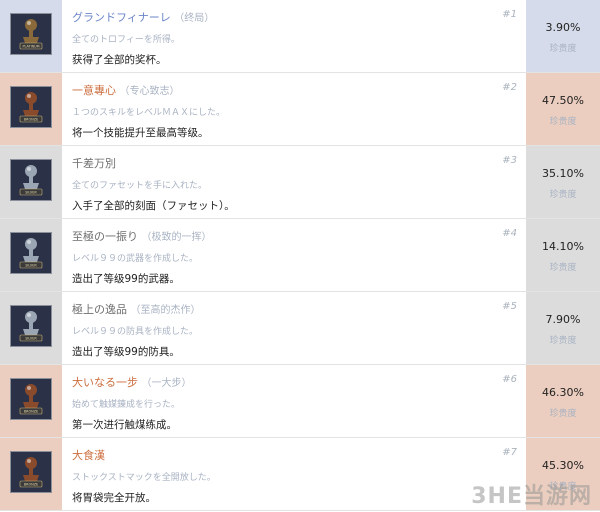 Image resolution: width=600 pixels, height=512 pixels. I want to click on rarity-percent: 3.90%, so click(563, 27).